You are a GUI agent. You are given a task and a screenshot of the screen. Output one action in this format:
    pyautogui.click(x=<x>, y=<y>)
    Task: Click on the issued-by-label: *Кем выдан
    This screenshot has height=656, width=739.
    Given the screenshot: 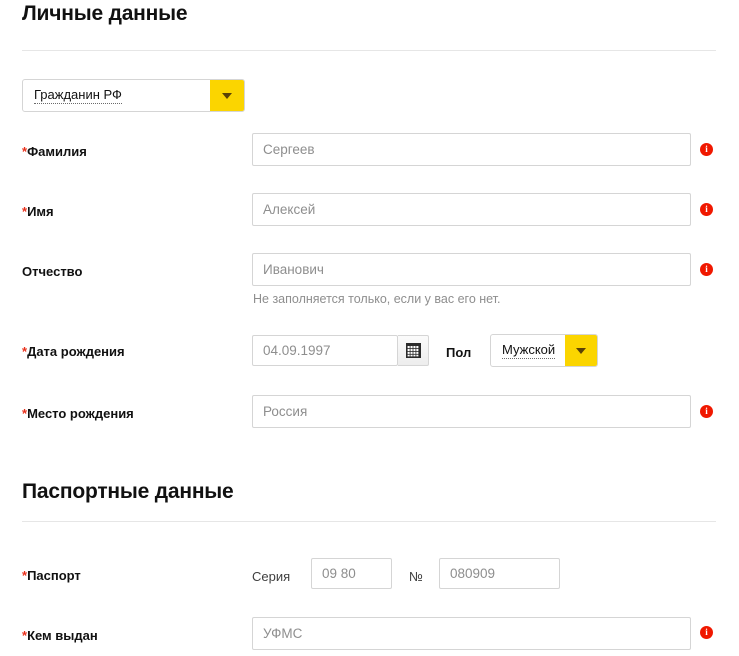 What is the action you would take?
    pyautogui.click(x=60, y=635)
    